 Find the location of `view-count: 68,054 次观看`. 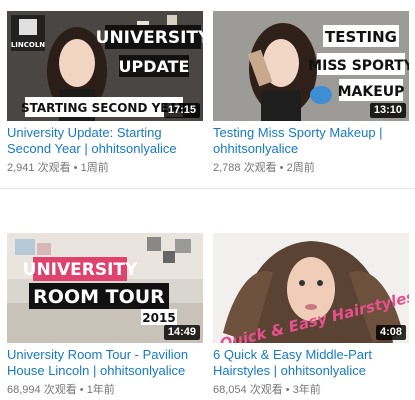

view-count: 68,054 次观看 is located at coordinates (248, 390).